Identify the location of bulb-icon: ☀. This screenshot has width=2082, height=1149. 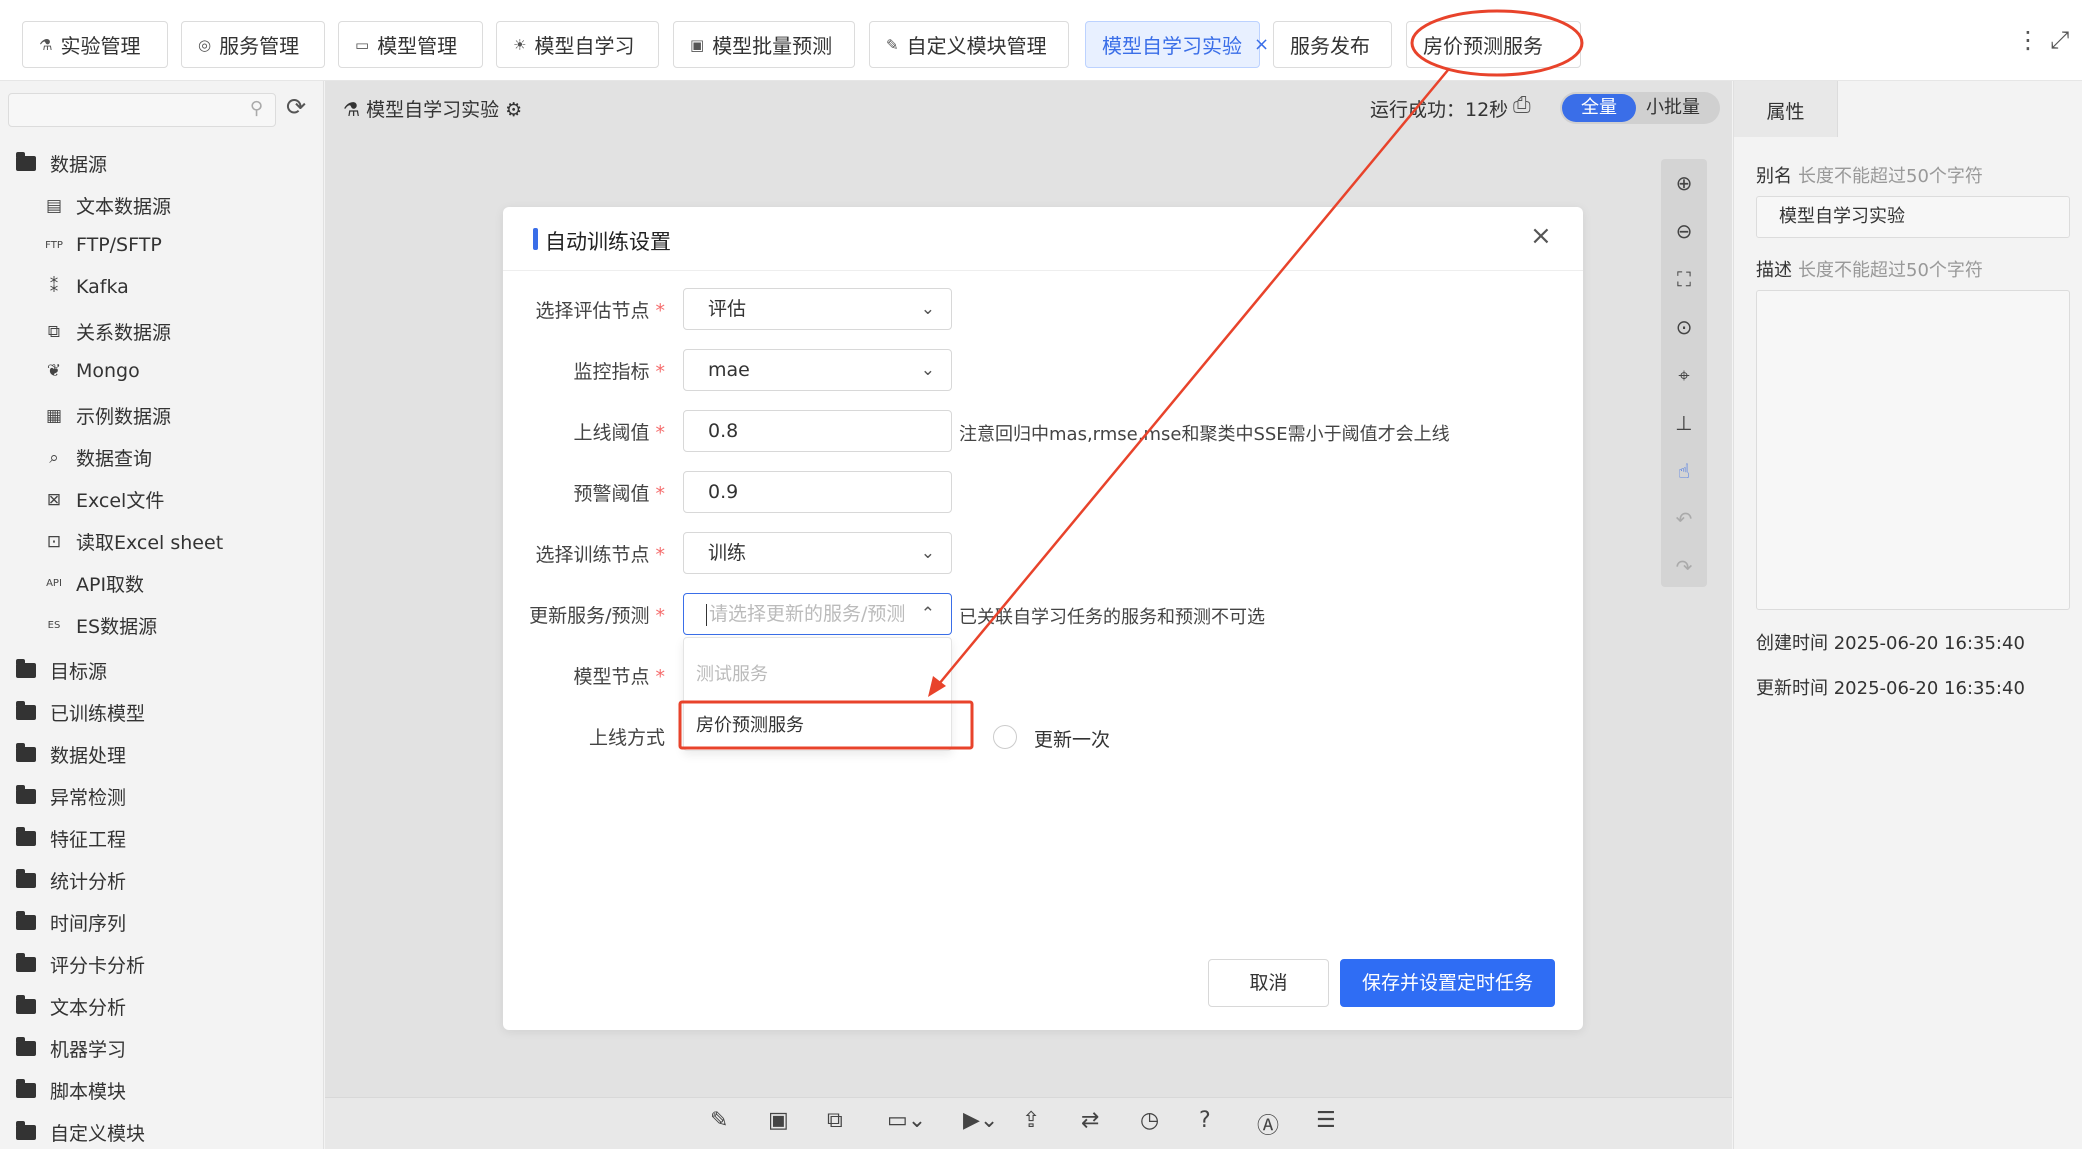
(520, 44).